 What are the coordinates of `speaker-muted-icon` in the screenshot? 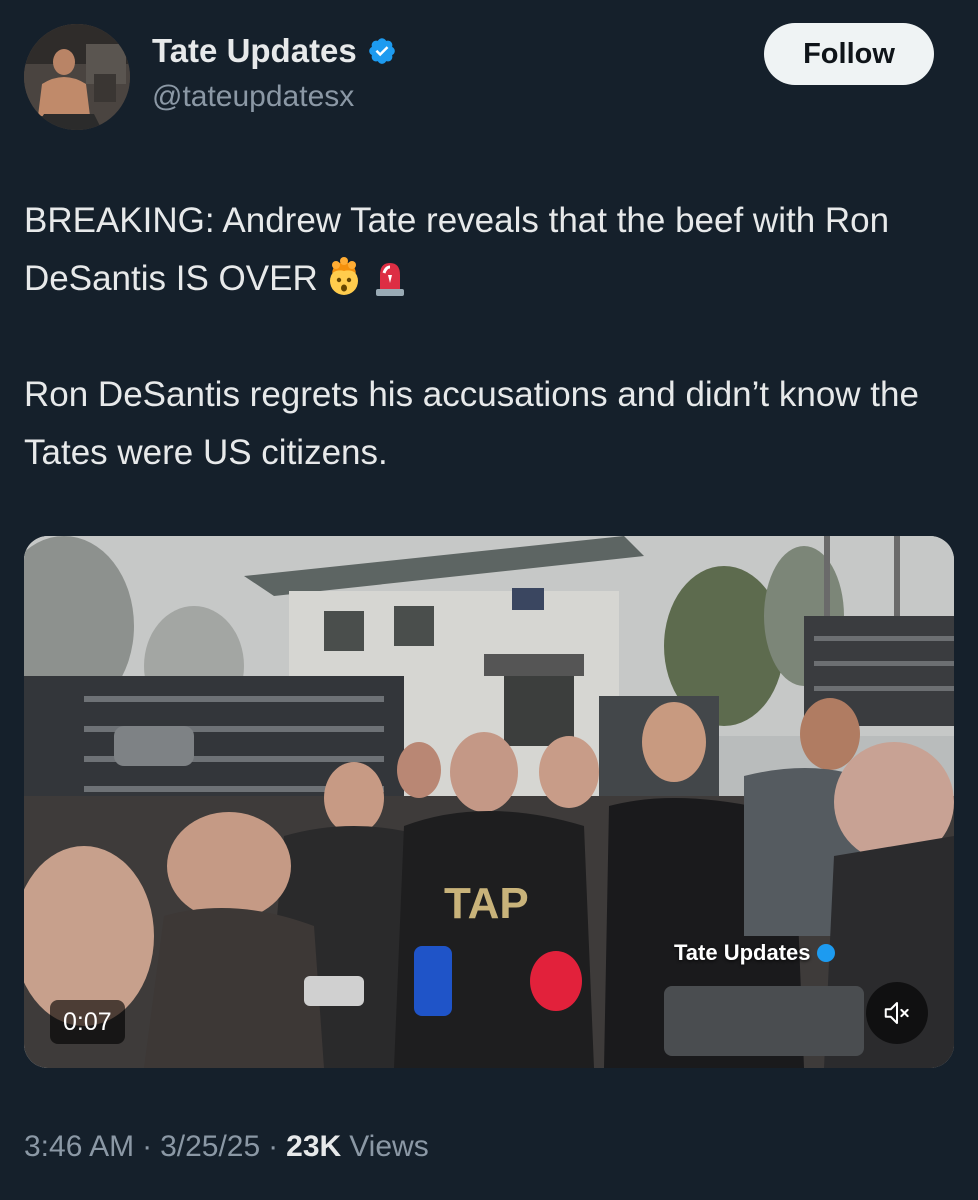 It's located at (896, 1013).